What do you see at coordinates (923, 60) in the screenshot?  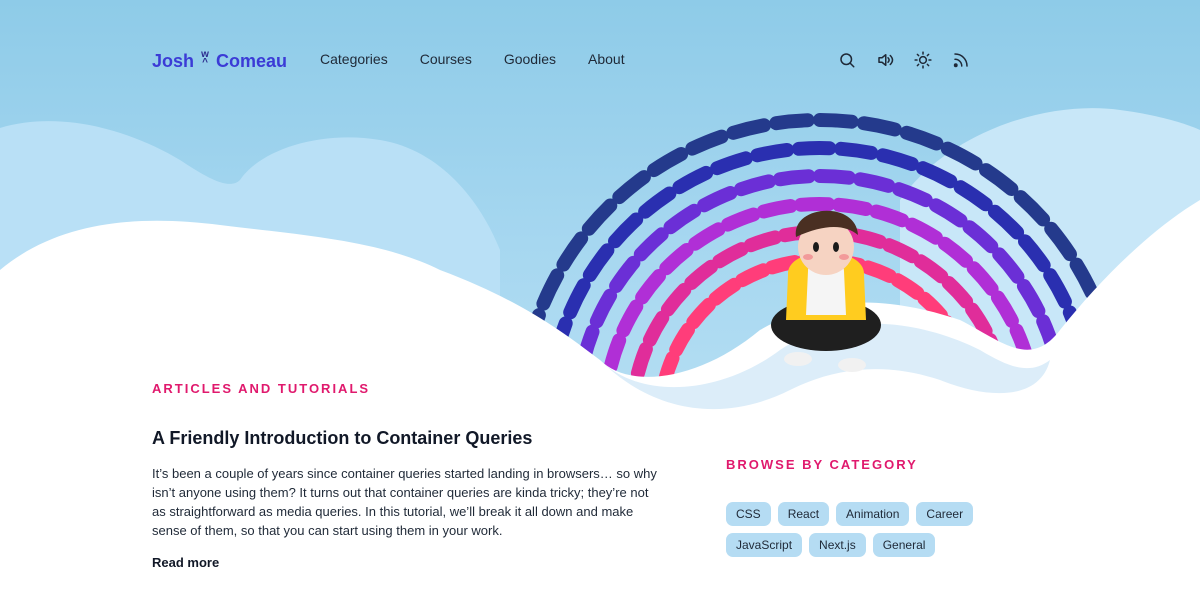 I see `sun-icon` at bounding box center [923, 60].